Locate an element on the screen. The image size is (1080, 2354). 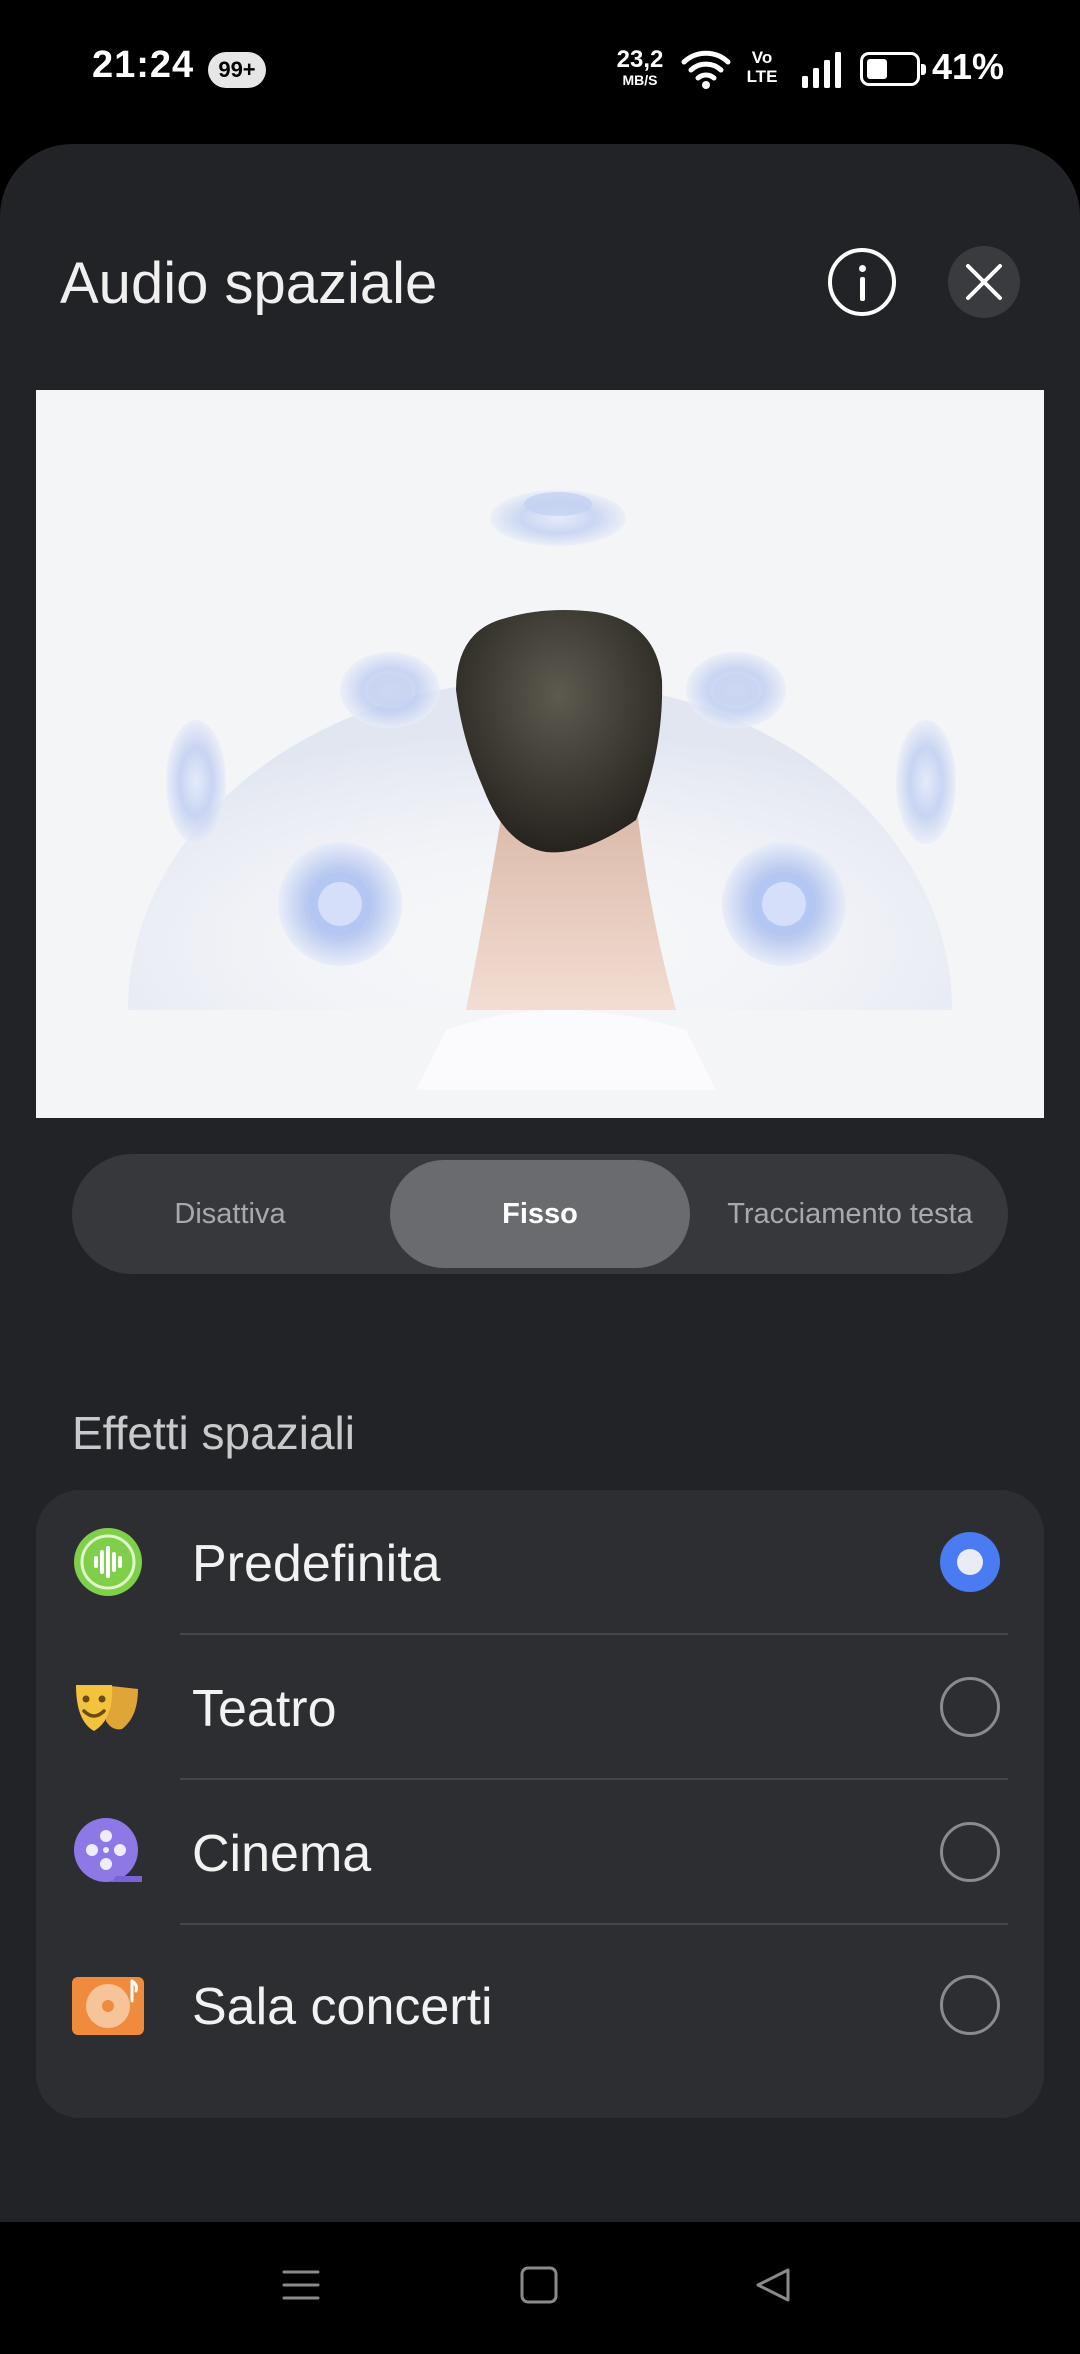
sheet-title: Audio spaziale is located at coordinates (249, 283).